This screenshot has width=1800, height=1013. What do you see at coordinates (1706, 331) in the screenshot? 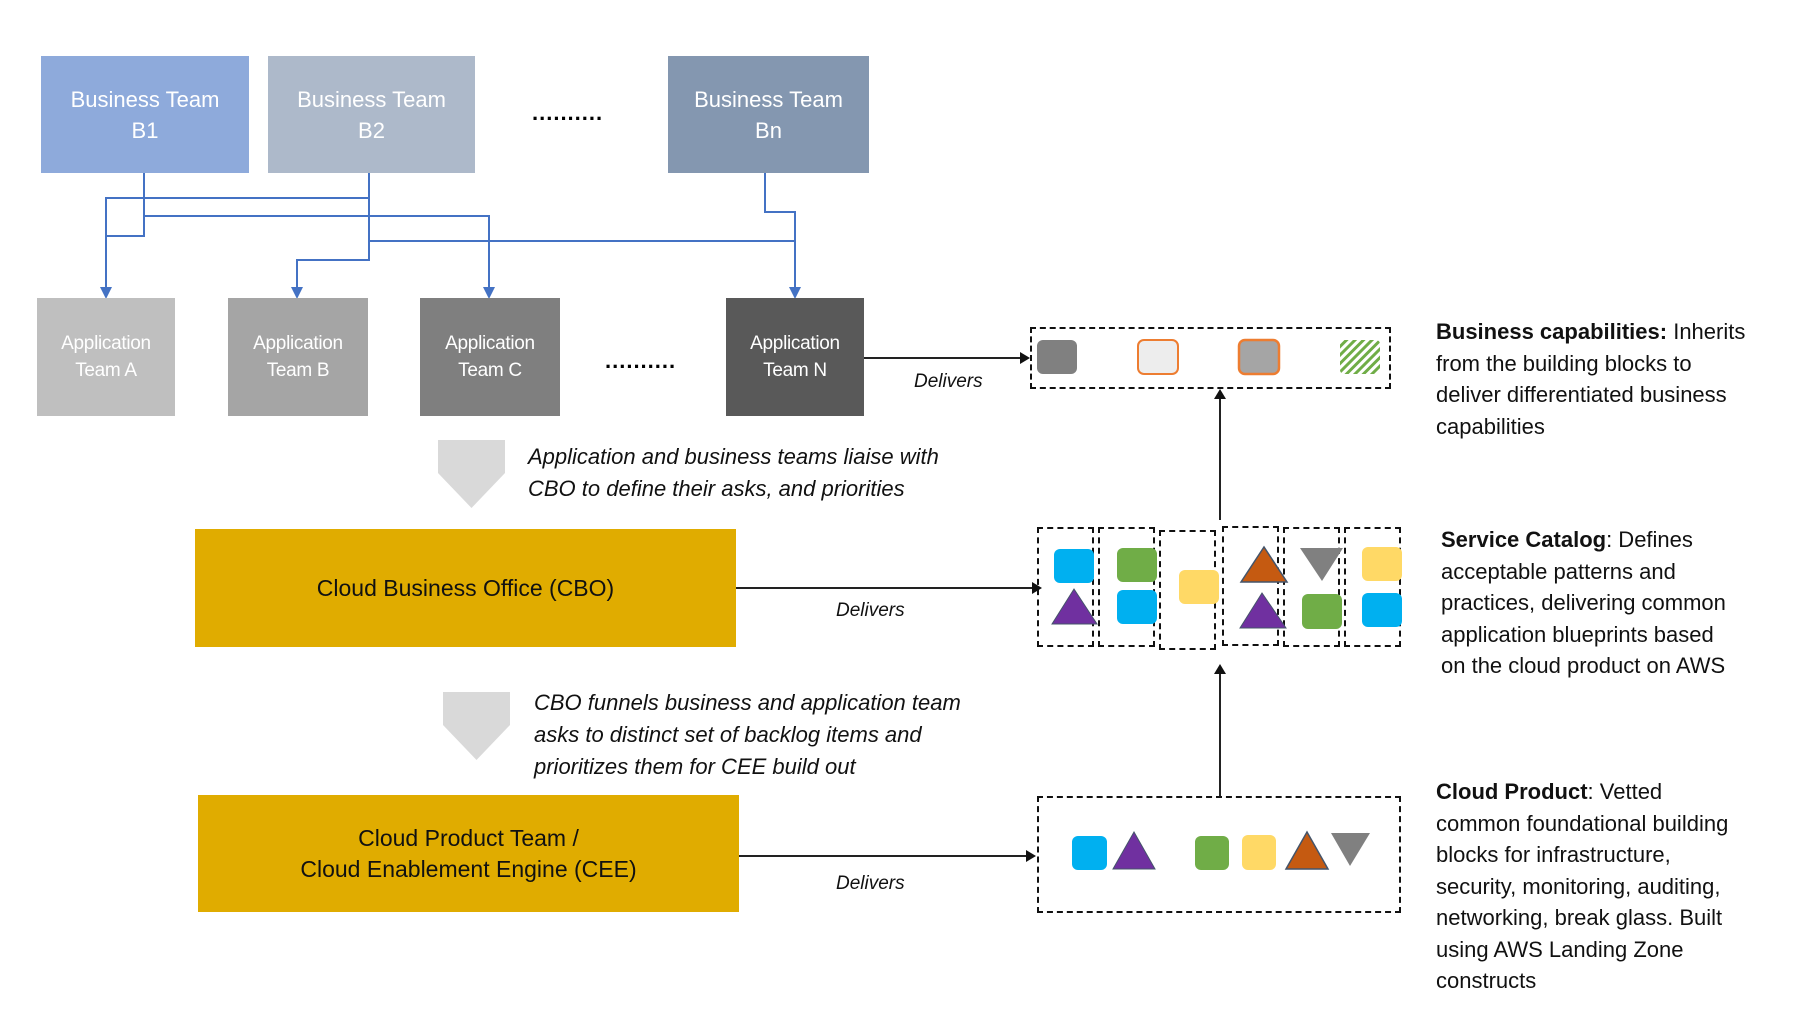
I see `description-line: Inherits` at bounding box center [1706, 331].